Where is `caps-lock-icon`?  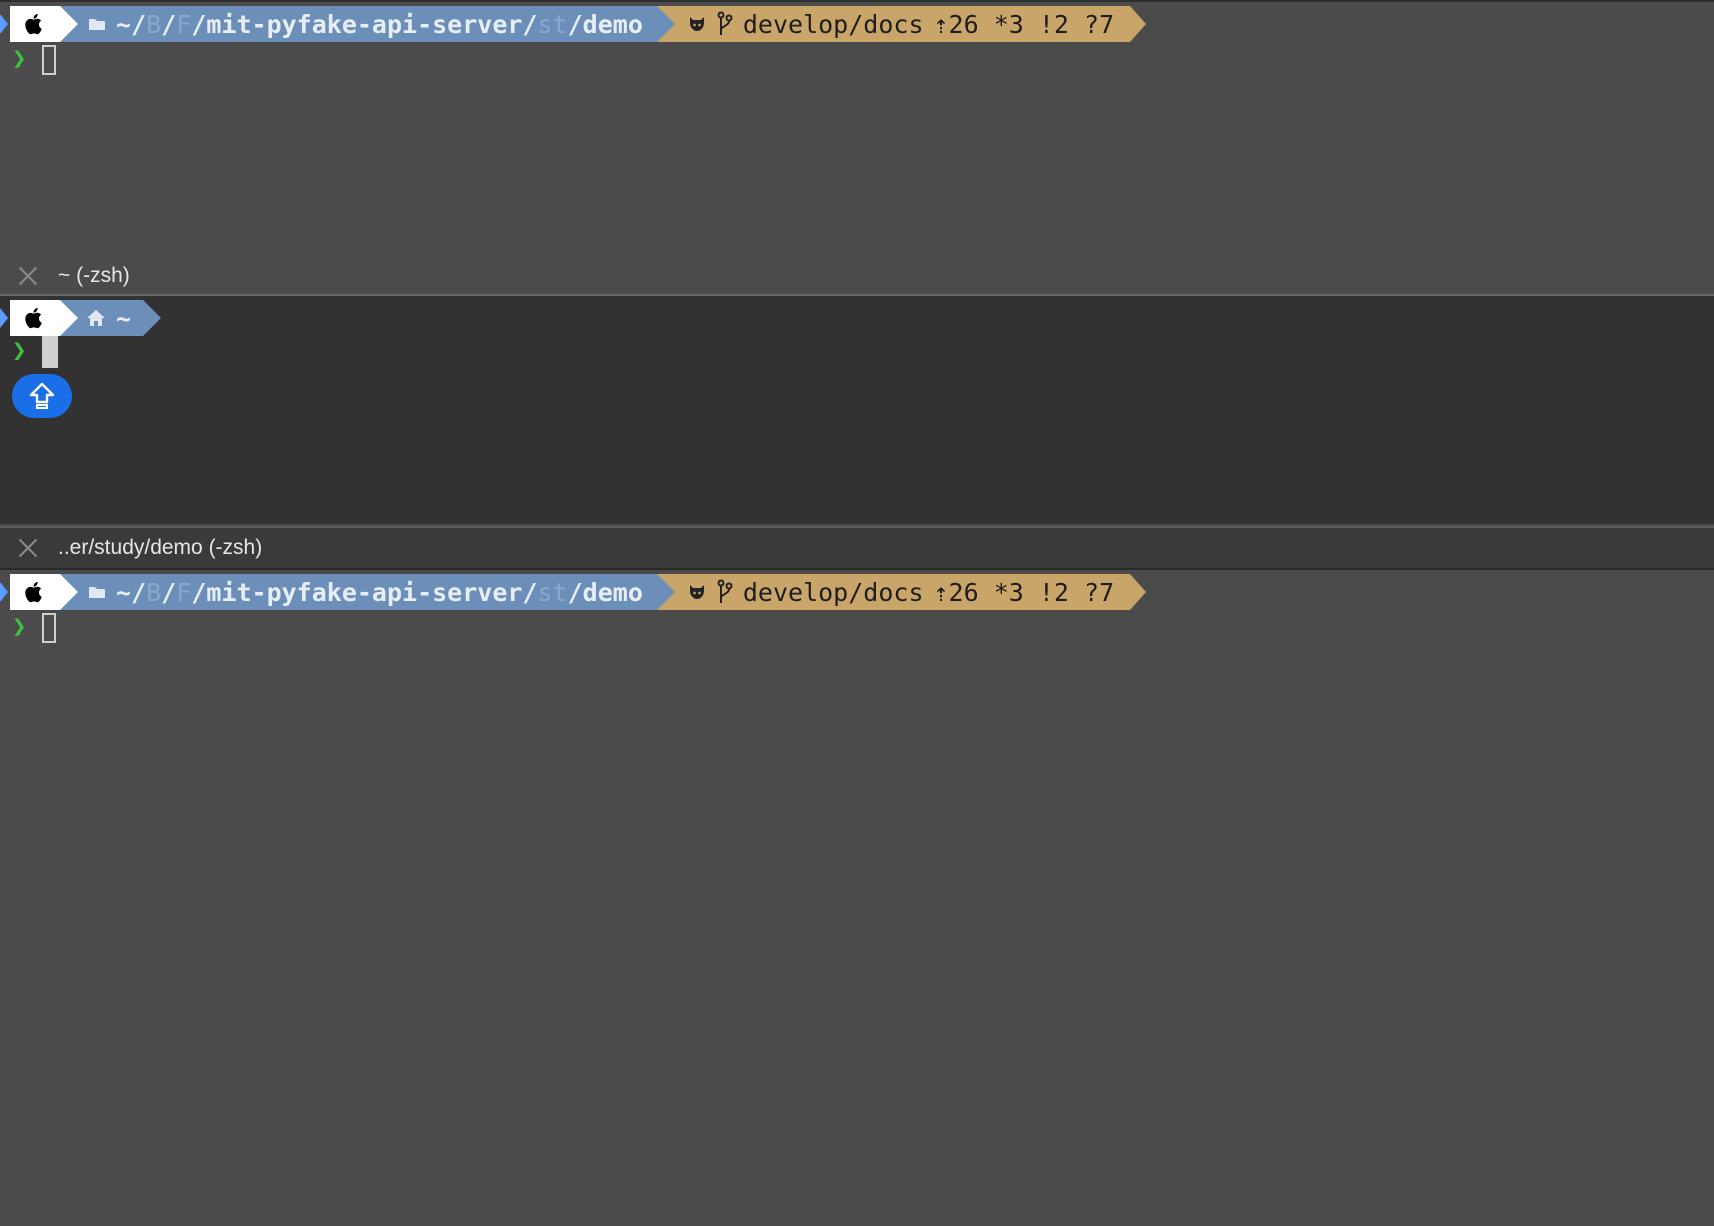
caps-lock-icon is located at coordinates (42, 395).